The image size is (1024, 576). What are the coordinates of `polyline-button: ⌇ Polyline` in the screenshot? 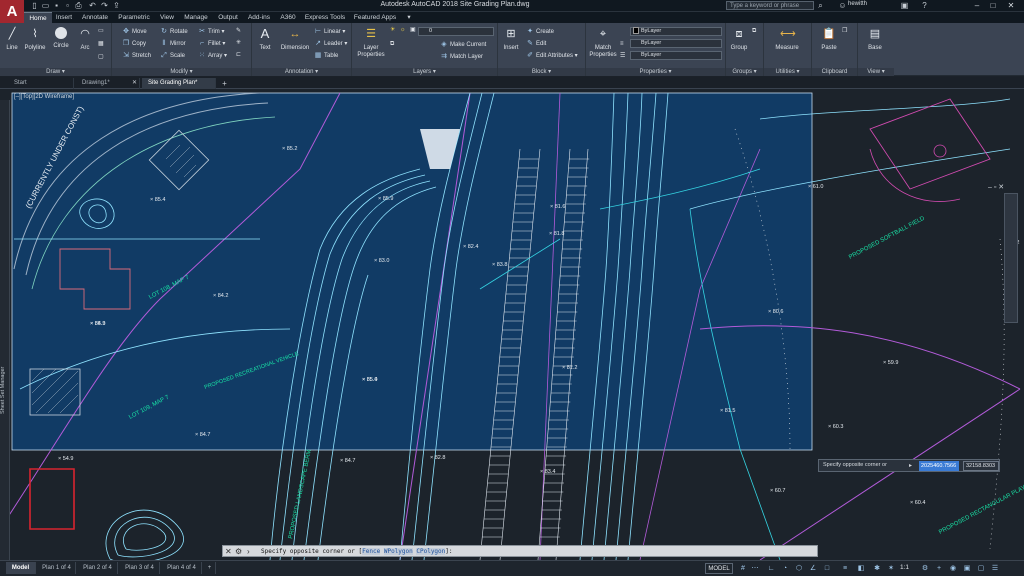 It's located at (35, 39).